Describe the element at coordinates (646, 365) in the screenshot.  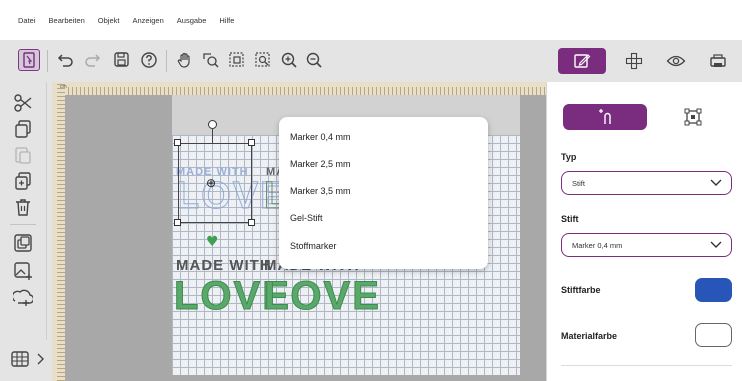
I see `panel-divider` at that location.